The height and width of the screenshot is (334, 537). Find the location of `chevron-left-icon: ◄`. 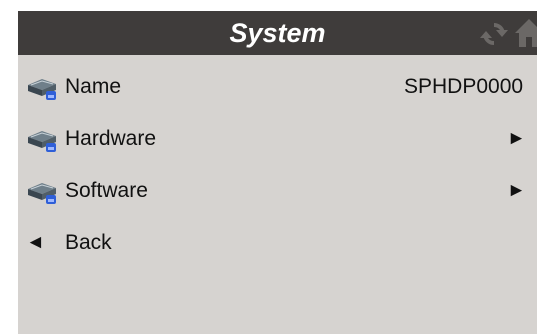

chevron-left-icon: ◄ is located at coordinates (35, 242).